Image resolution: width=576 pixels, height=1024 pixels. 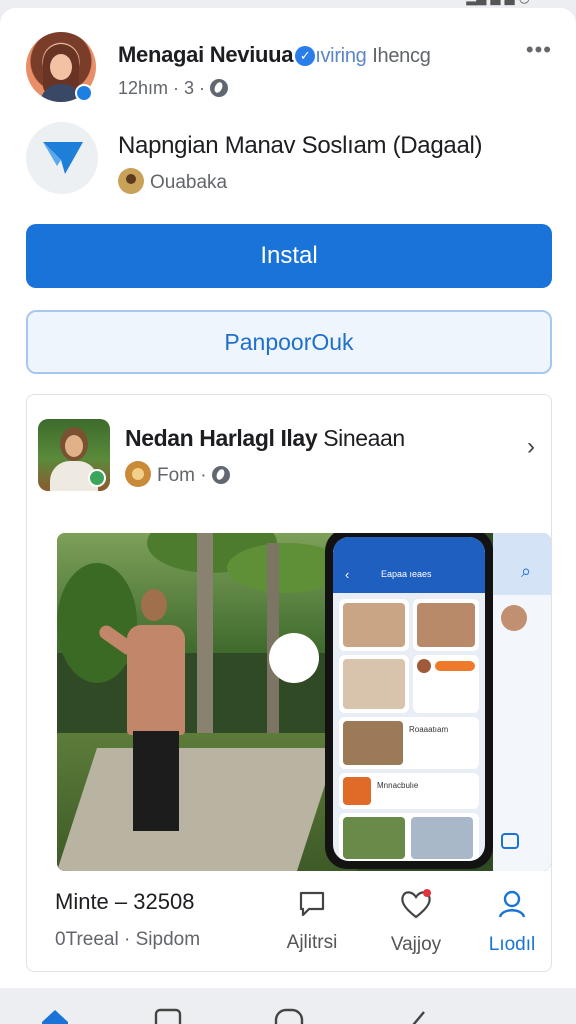 What do you see at coordinates (539, 50) in the screenshot?
I see `more-options-icon: •••` at bounding box center [539, 50].